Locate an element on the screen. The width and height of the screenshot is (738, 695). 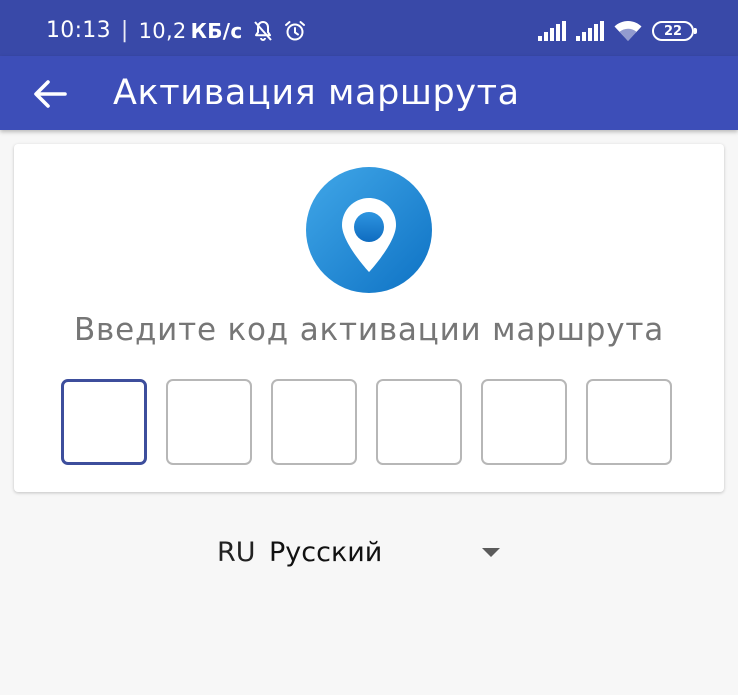
status-left: 10:13 | 10,2 КБ/с is located at coordinates (176, 30).